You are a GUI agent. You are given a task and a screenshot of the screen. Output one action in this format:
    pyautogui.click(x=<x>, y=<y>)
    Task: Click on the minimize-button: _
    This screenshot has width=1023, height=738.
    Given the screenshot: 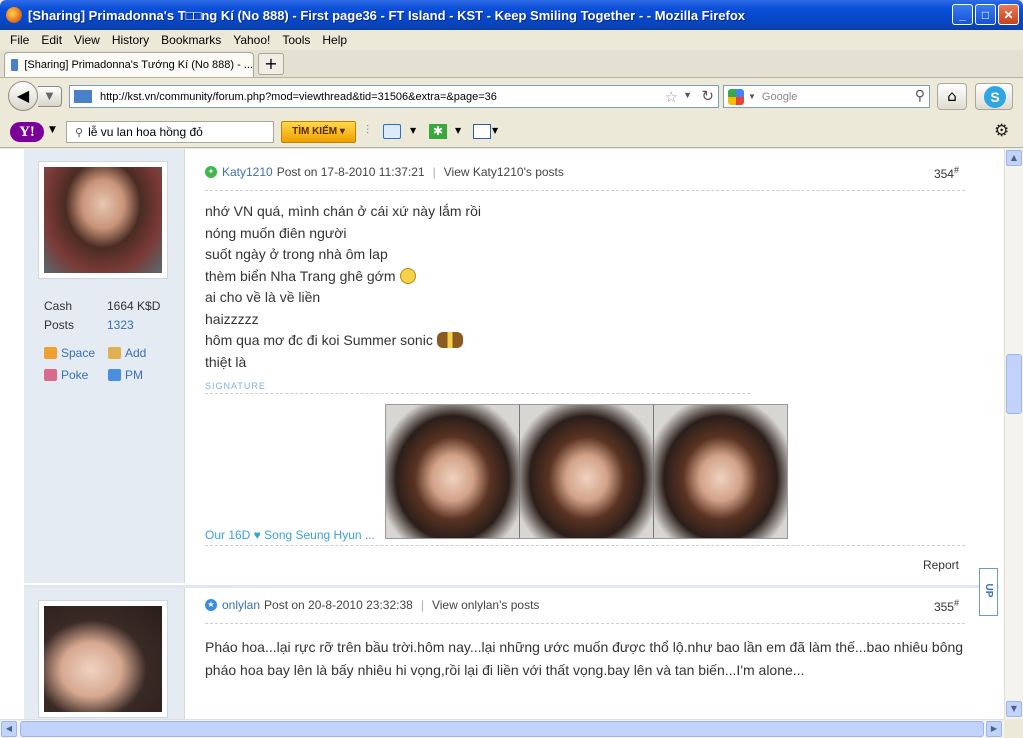 What is the action you would take?
    pyautogui.click(x=962, y=14)
    